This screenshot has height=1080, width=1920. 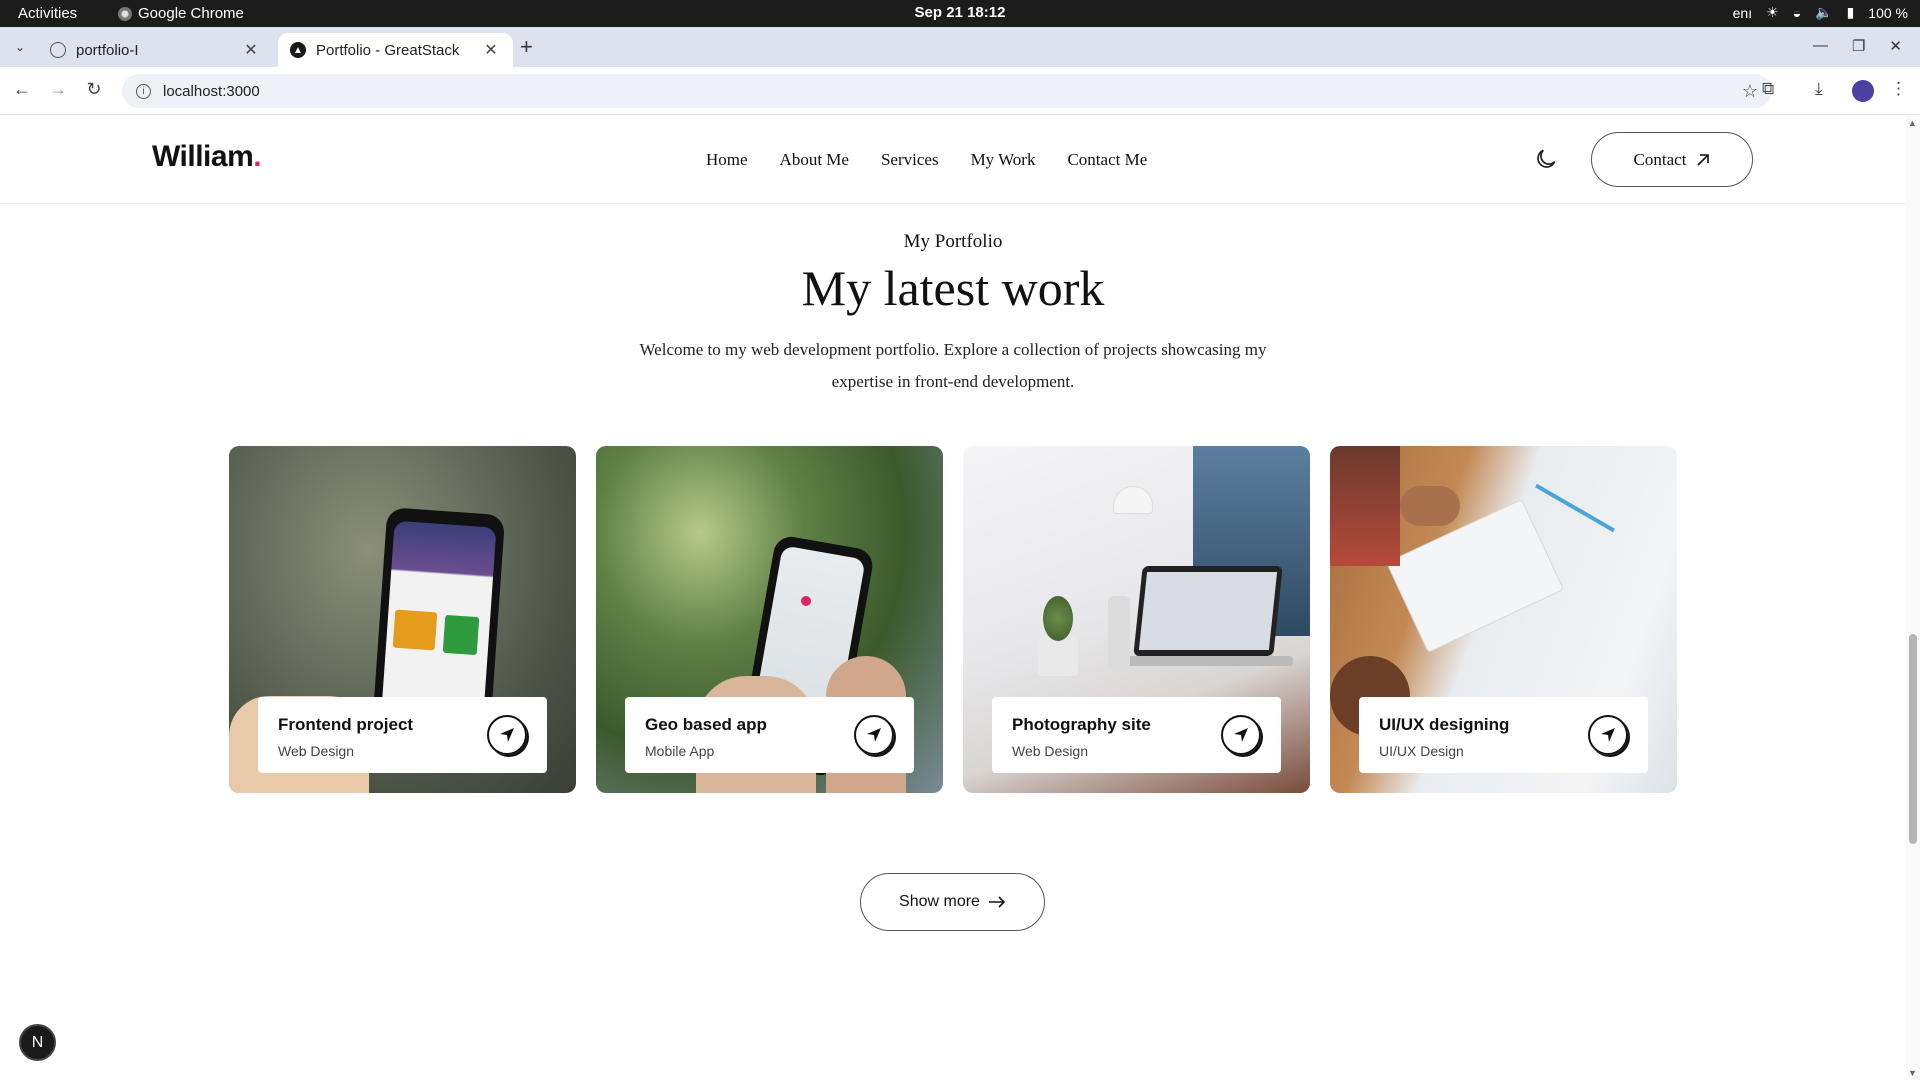 What do you see at coordinates (814, 160) in the screenshot?
I see `nav-about-me: About Me` at bounding box center [814, 160].